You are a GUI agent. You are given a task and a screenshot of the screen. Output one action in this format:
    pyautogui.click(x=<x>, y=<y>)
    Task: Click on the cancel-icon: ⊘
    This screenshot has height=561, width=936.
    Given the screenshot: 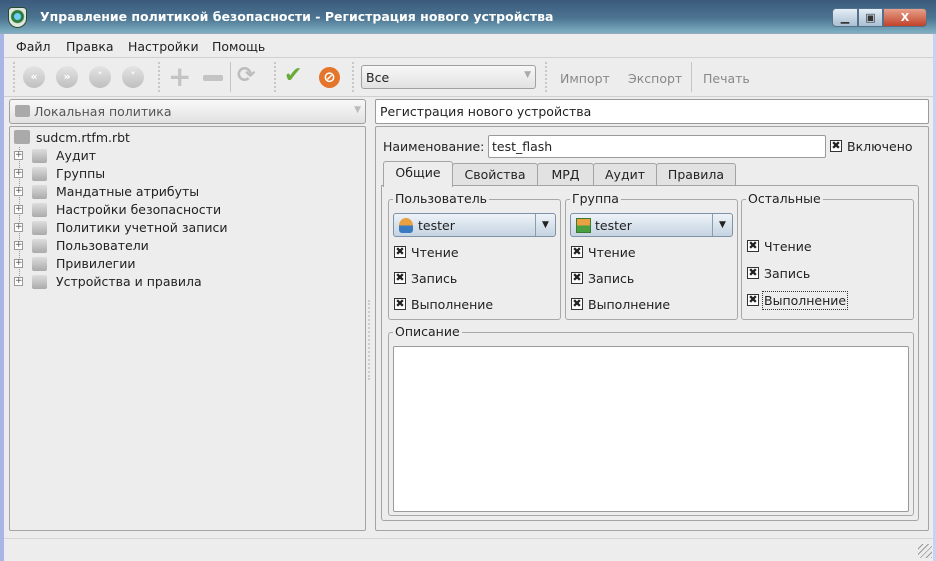 What is the action you would take?
    pyautogui.click(x=329, y=77)
    